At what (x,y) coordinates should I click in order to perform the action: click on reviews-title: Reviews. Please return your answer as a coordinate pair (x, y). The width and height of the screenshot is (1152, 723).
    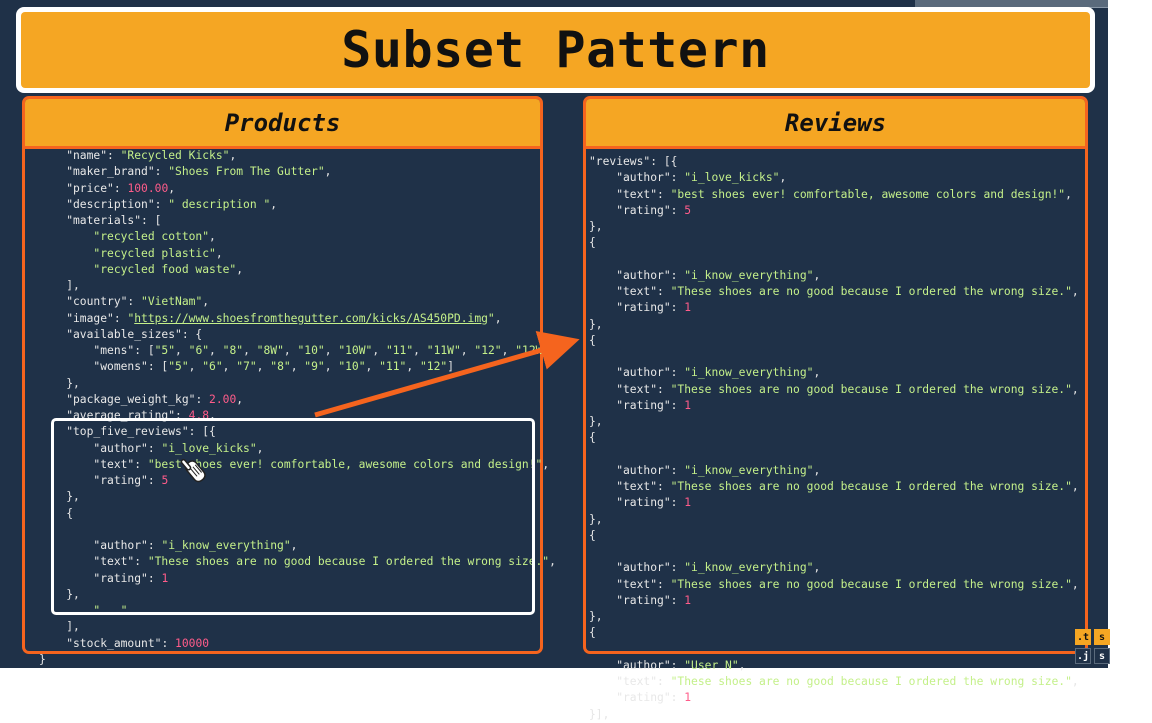
    Looking at the image, I should click on (835, 122).